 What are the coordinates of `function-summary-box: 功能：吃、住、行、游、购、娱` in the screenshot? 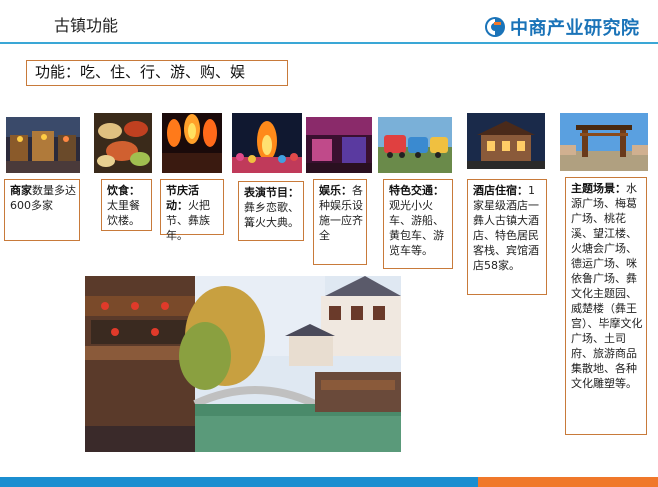 It's located at (157, 73).